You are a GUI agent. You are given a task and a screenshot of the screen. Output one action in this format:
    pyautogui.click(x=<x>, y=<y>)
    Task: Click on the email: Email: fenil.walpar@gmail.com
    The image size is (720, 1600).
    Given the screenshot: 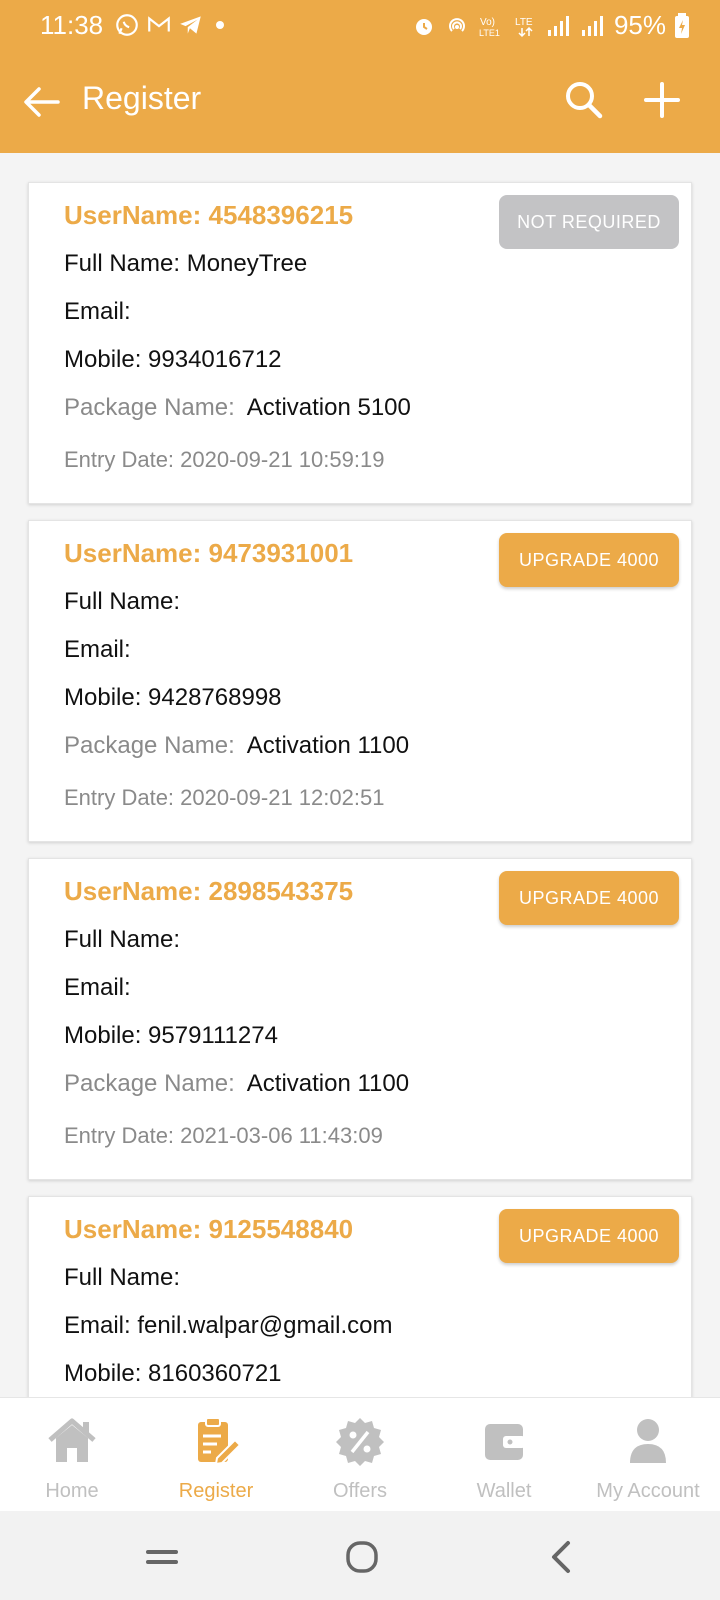 What is the action you would take?
    pyautogui.click(x=228, y=1325)
    